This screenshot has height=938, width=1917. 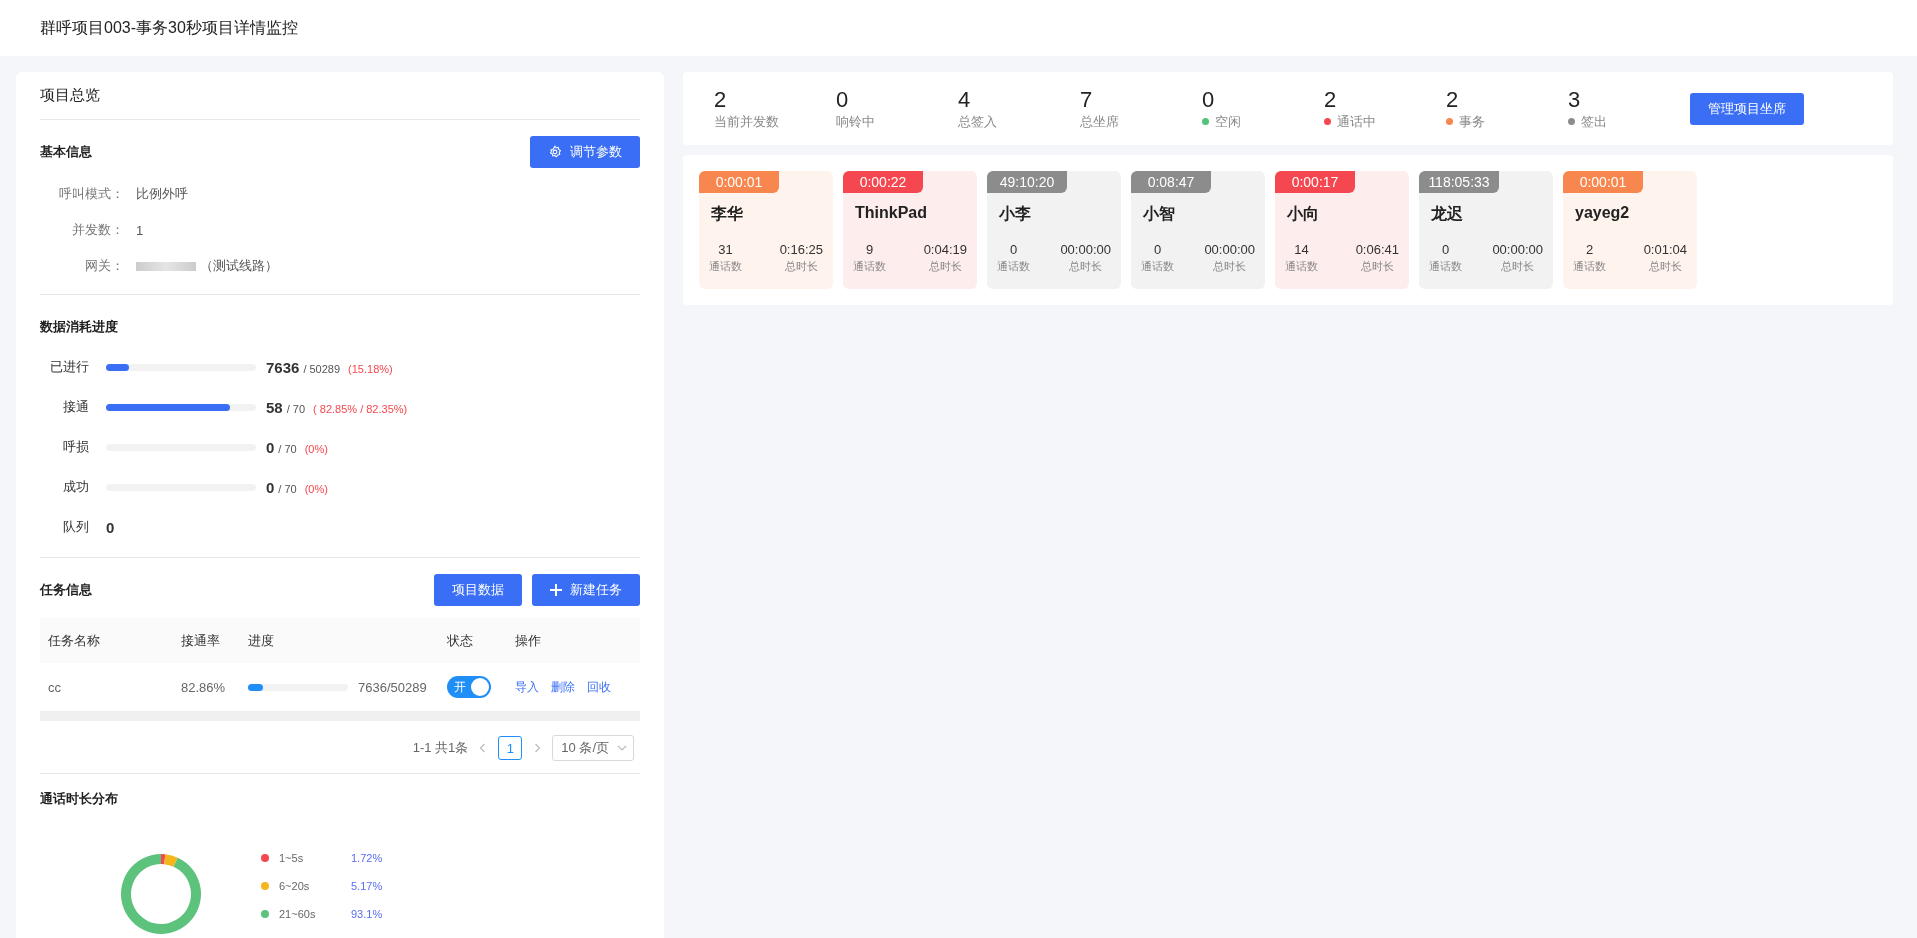 What do you see at coordinates (1356, 121) in the screenshot?
I see `stat-label: 通话中` at bounding box center [1356, 121].